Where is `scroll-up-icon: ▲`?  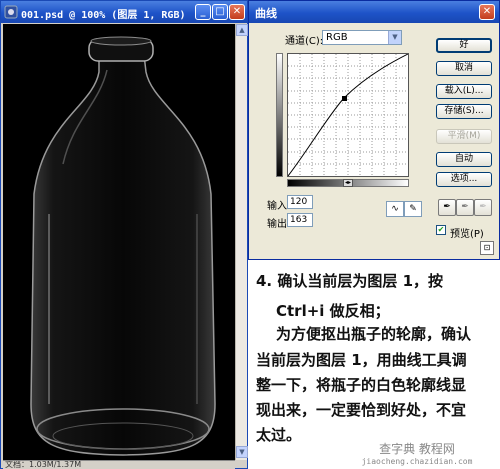
scroll-up-icon: ▲ is located at coordinates (242, 30).